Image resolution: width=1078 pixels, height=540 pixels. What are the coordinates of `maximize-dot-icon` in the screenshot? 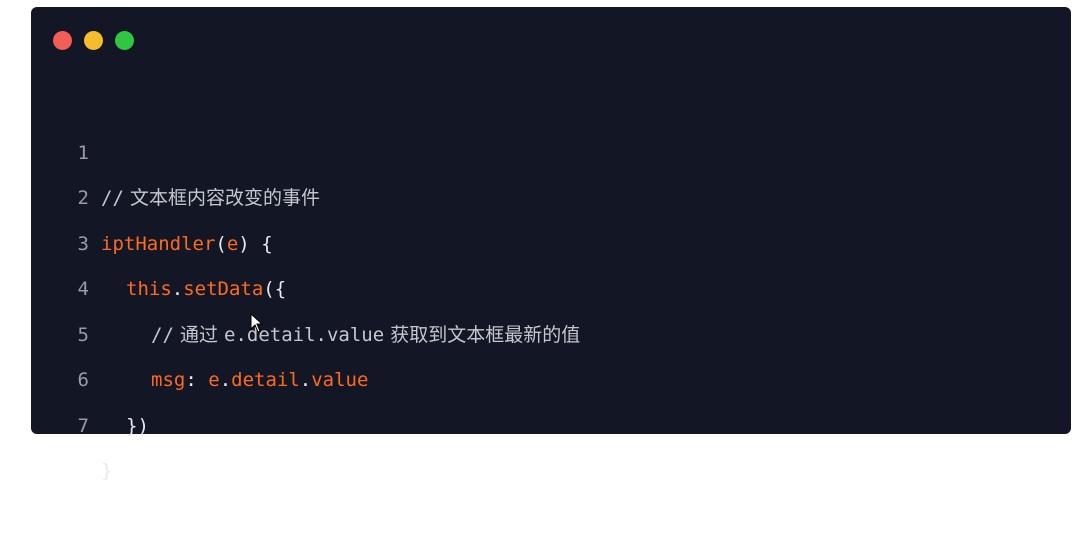 It's located at (124, 40).